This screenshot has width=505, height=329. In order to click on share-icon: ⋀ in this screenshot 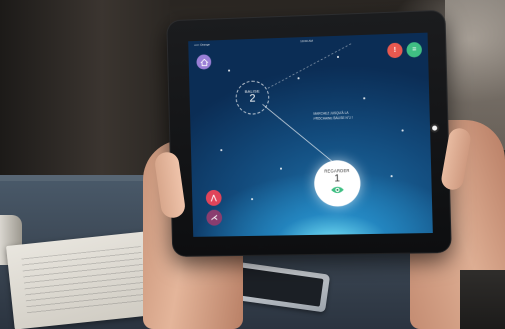, I will do `click(213, 198)`.